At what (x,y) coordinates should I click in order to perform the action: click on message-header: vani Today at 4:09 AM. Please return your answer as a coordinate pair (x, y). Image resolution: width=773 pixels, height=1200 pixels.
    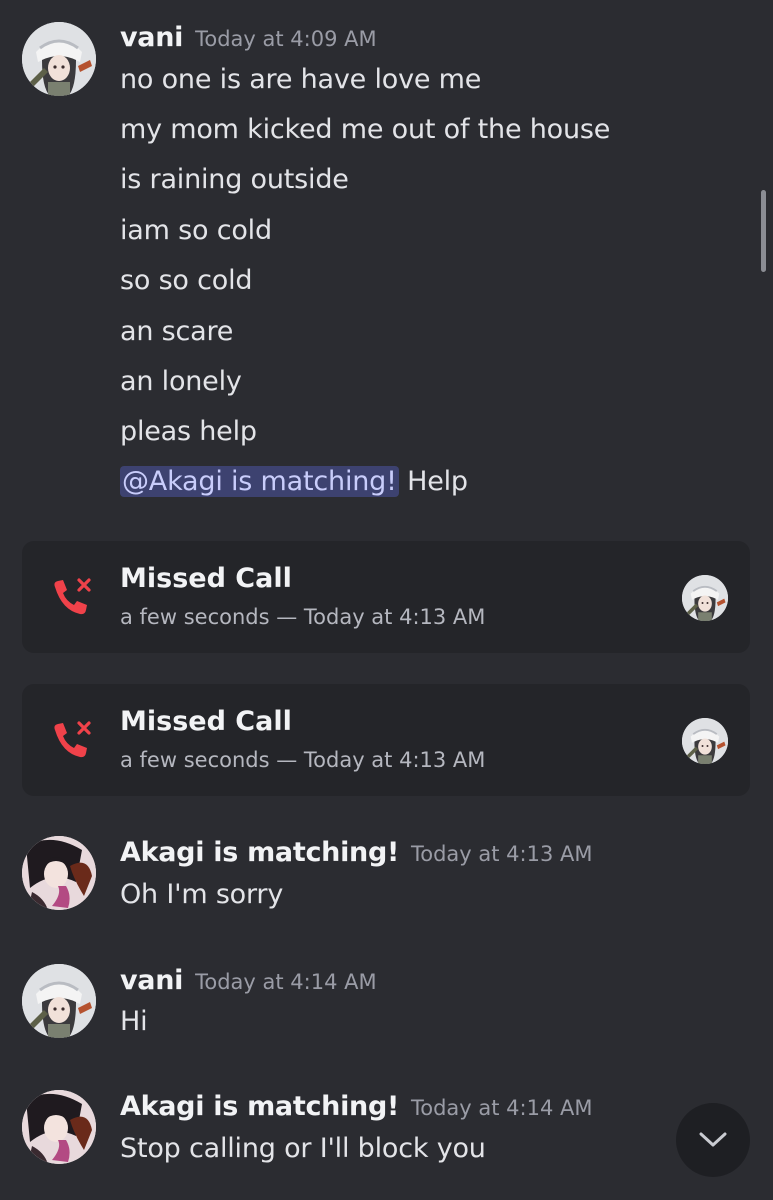
    Looking at the image, I should click on (248, 37).